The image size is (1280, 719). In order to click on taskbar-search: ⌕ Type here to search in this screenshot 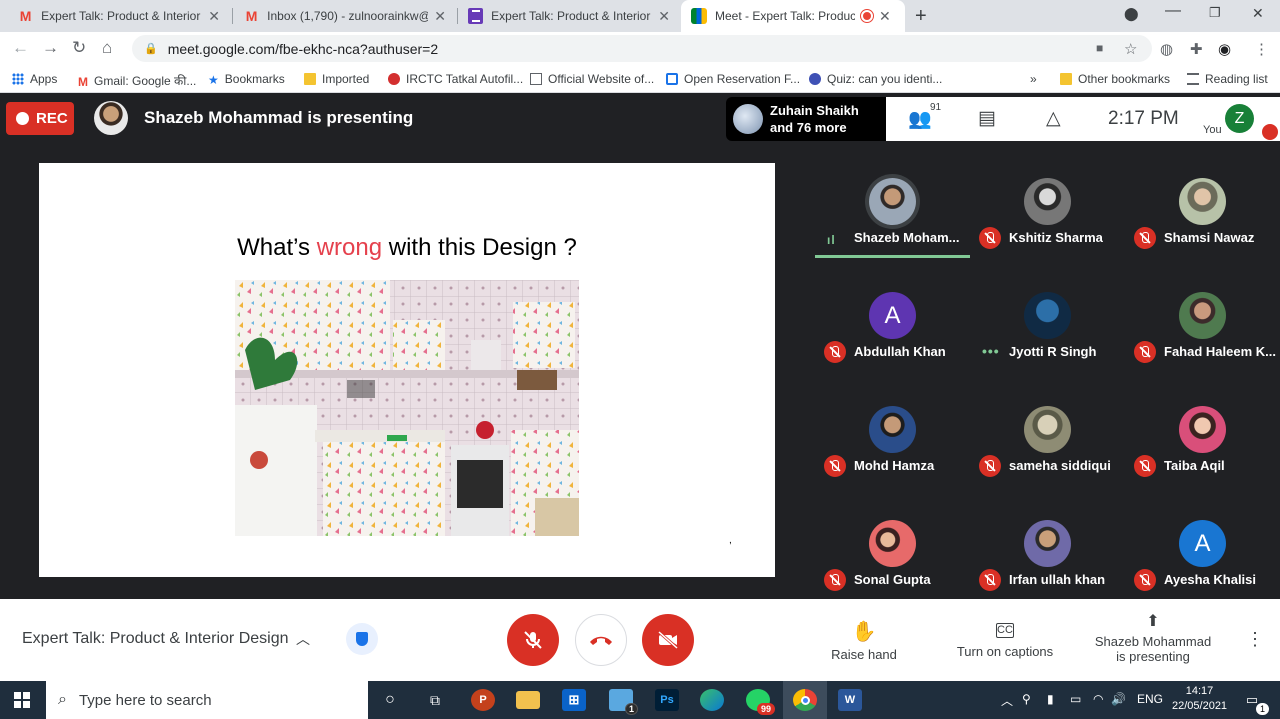, I will do `click(207, 700)`.